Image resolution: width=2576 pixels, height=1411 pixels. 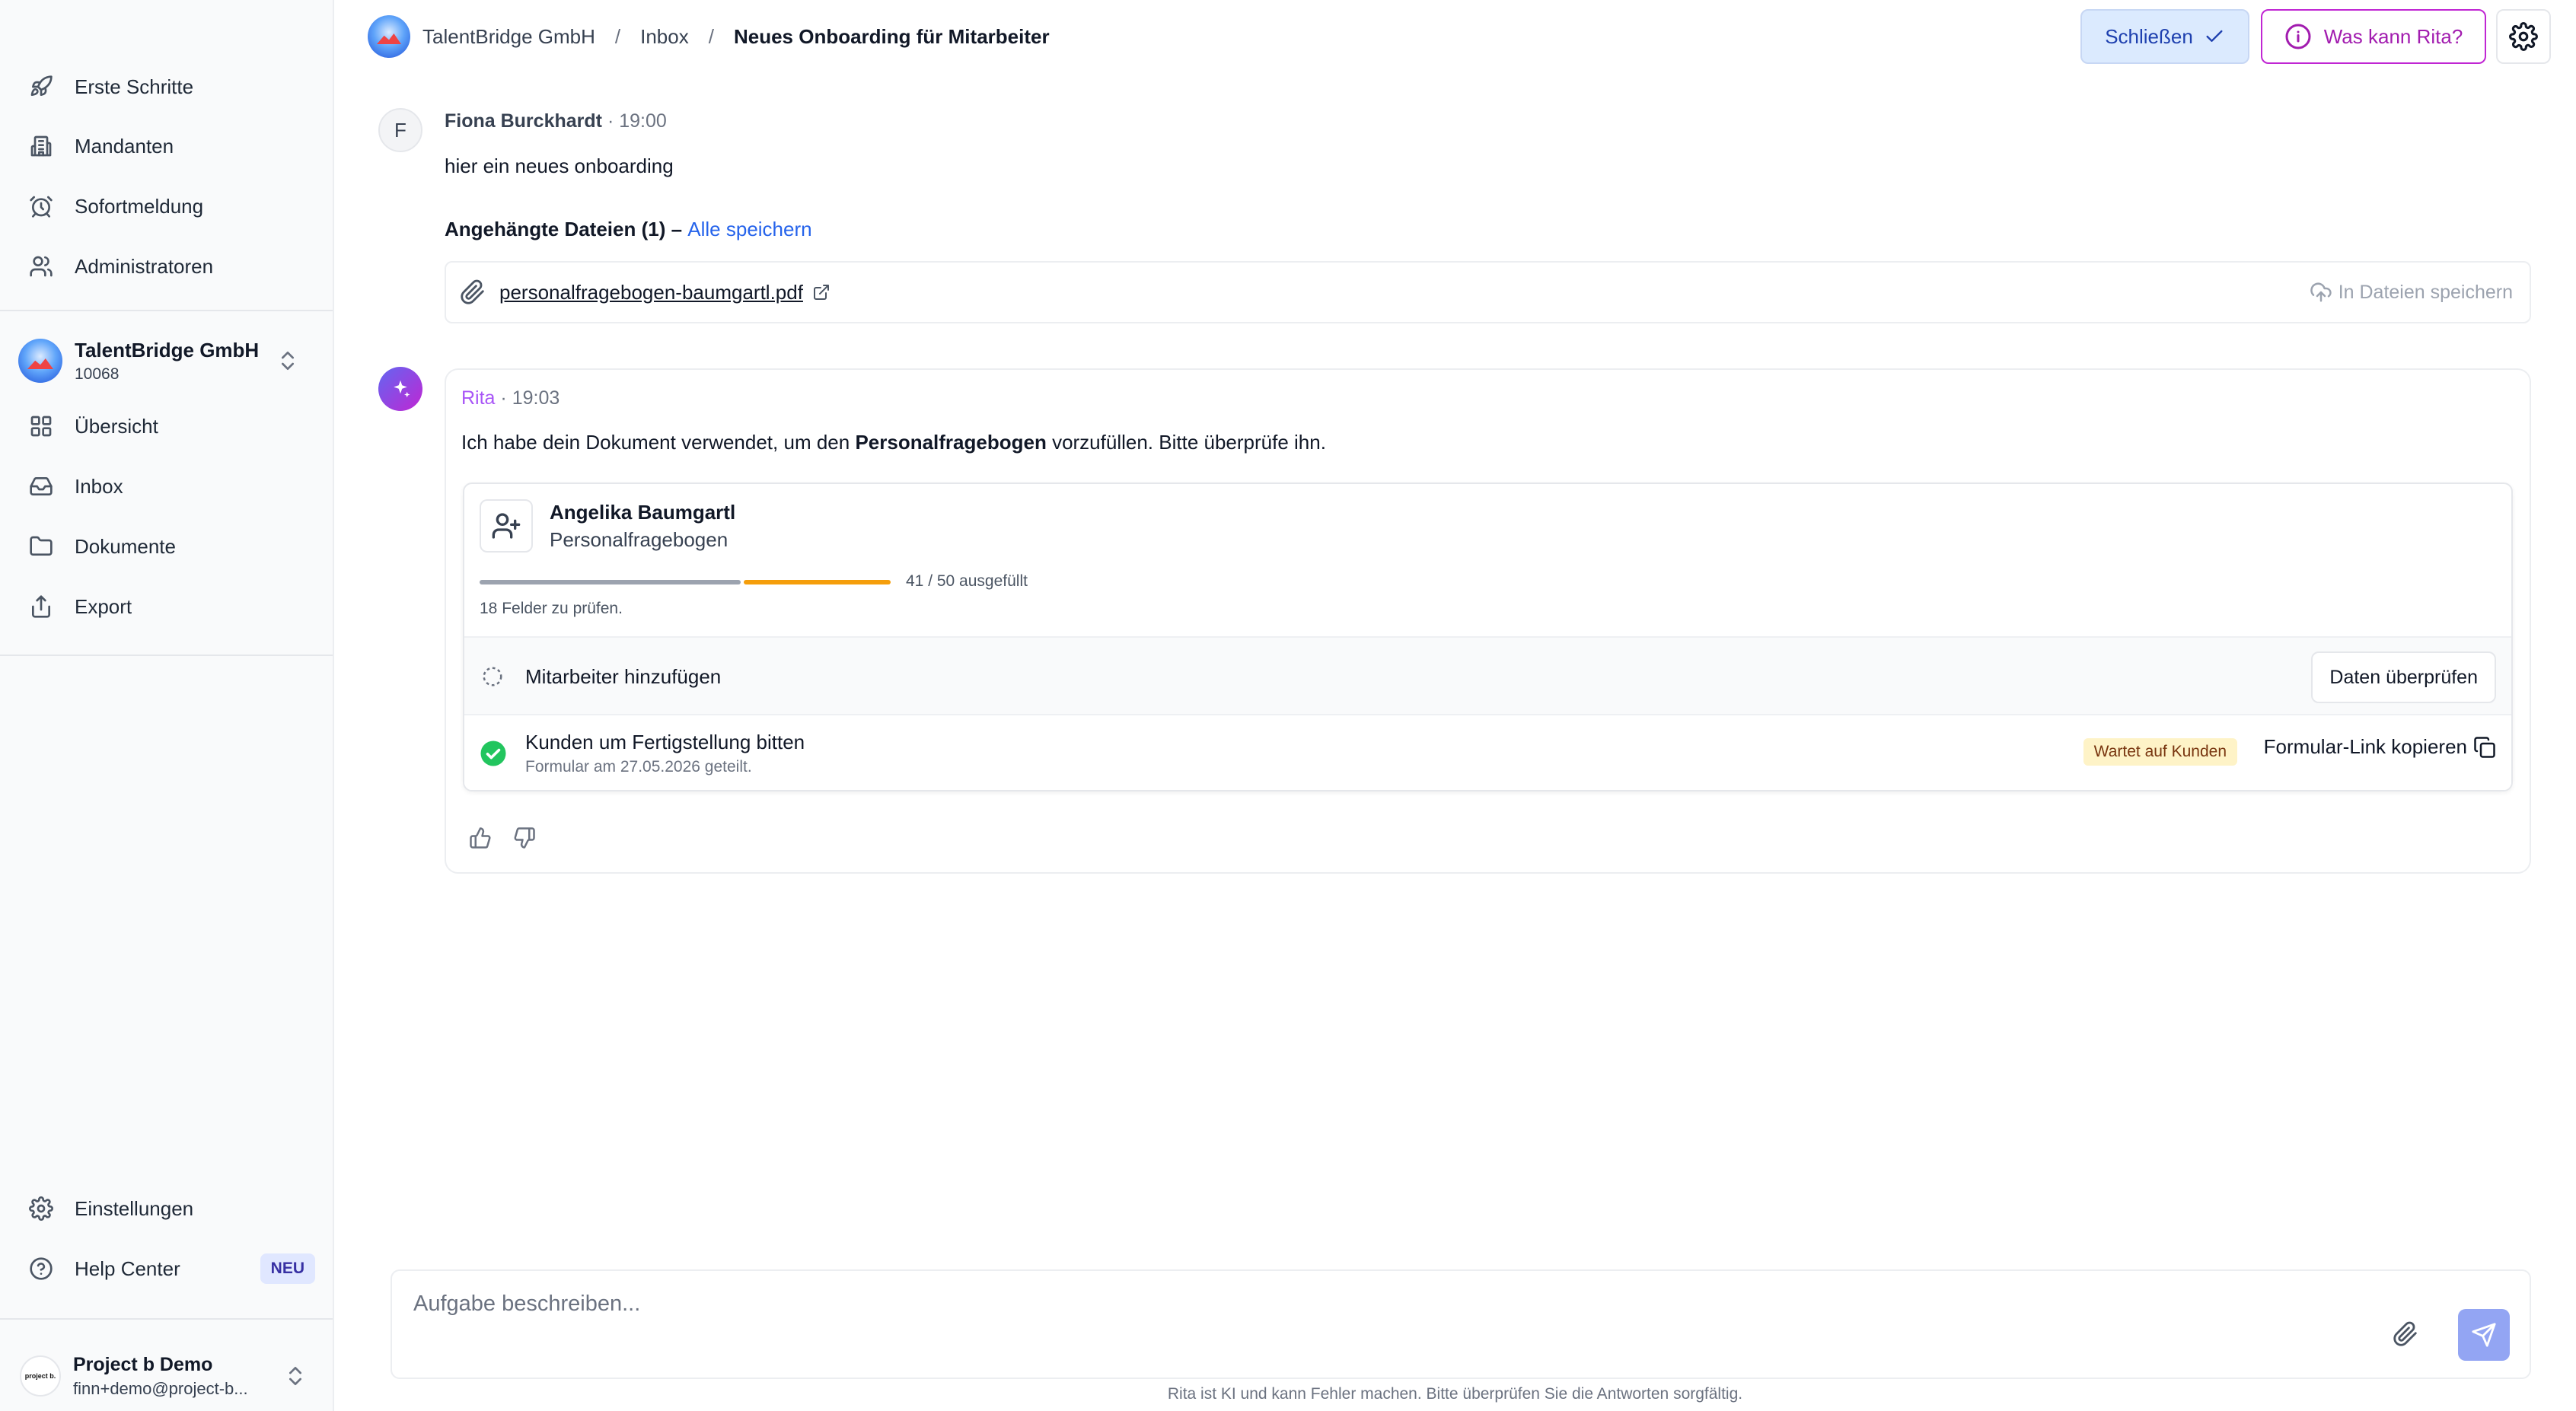 What do you see at coordinates (530, 398) in the screenshot?
I see `message-time: · 19:03` at bounding box center [530, 398].